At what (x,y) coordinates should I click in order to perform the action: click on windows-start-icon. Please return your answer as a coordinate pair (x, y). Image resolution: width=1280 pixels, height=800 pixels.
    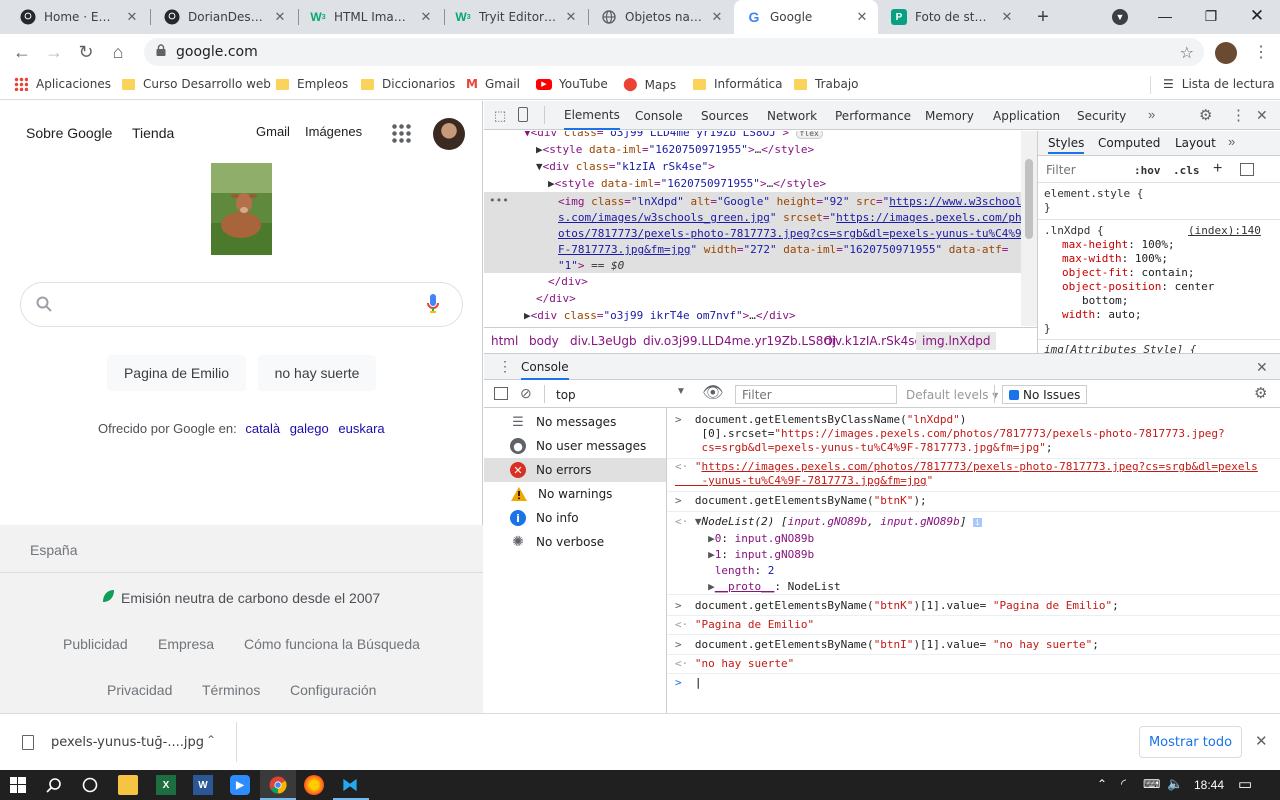
    Looking at the image, I should click on (18, 785).